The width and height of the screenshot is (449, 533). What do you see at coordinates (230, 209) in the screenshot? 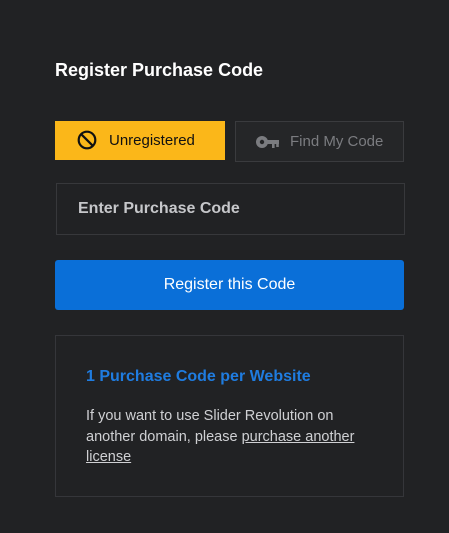
I see `purchase-code-input` at bounding box center [230, 209].